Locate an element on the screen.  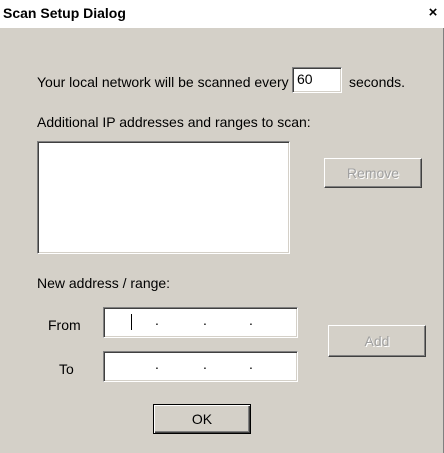
scan-interval-suffix: seconds. is located at coordinates (377, 82).